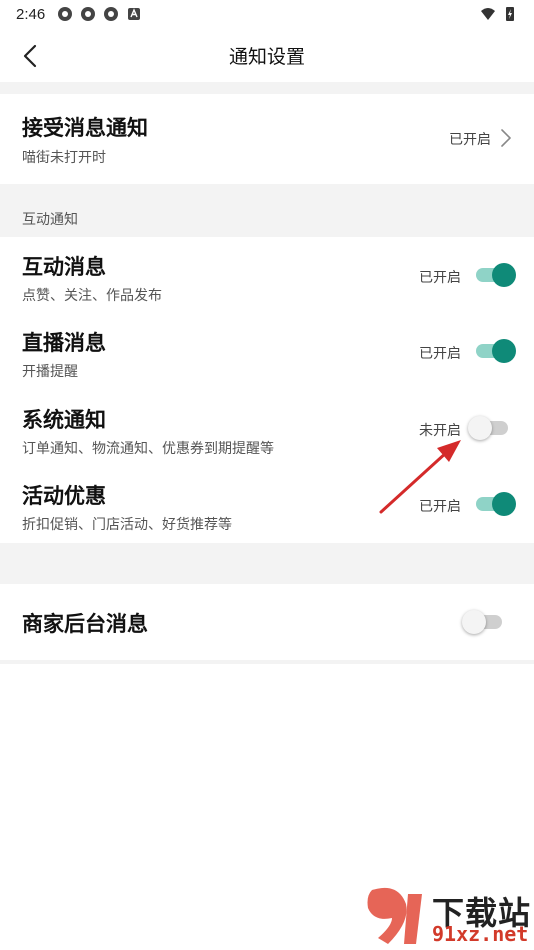 The width and height of the screenshot is (534, 950). I want to click on merchant-message-title: 商家后台消息, so click(85, 624).